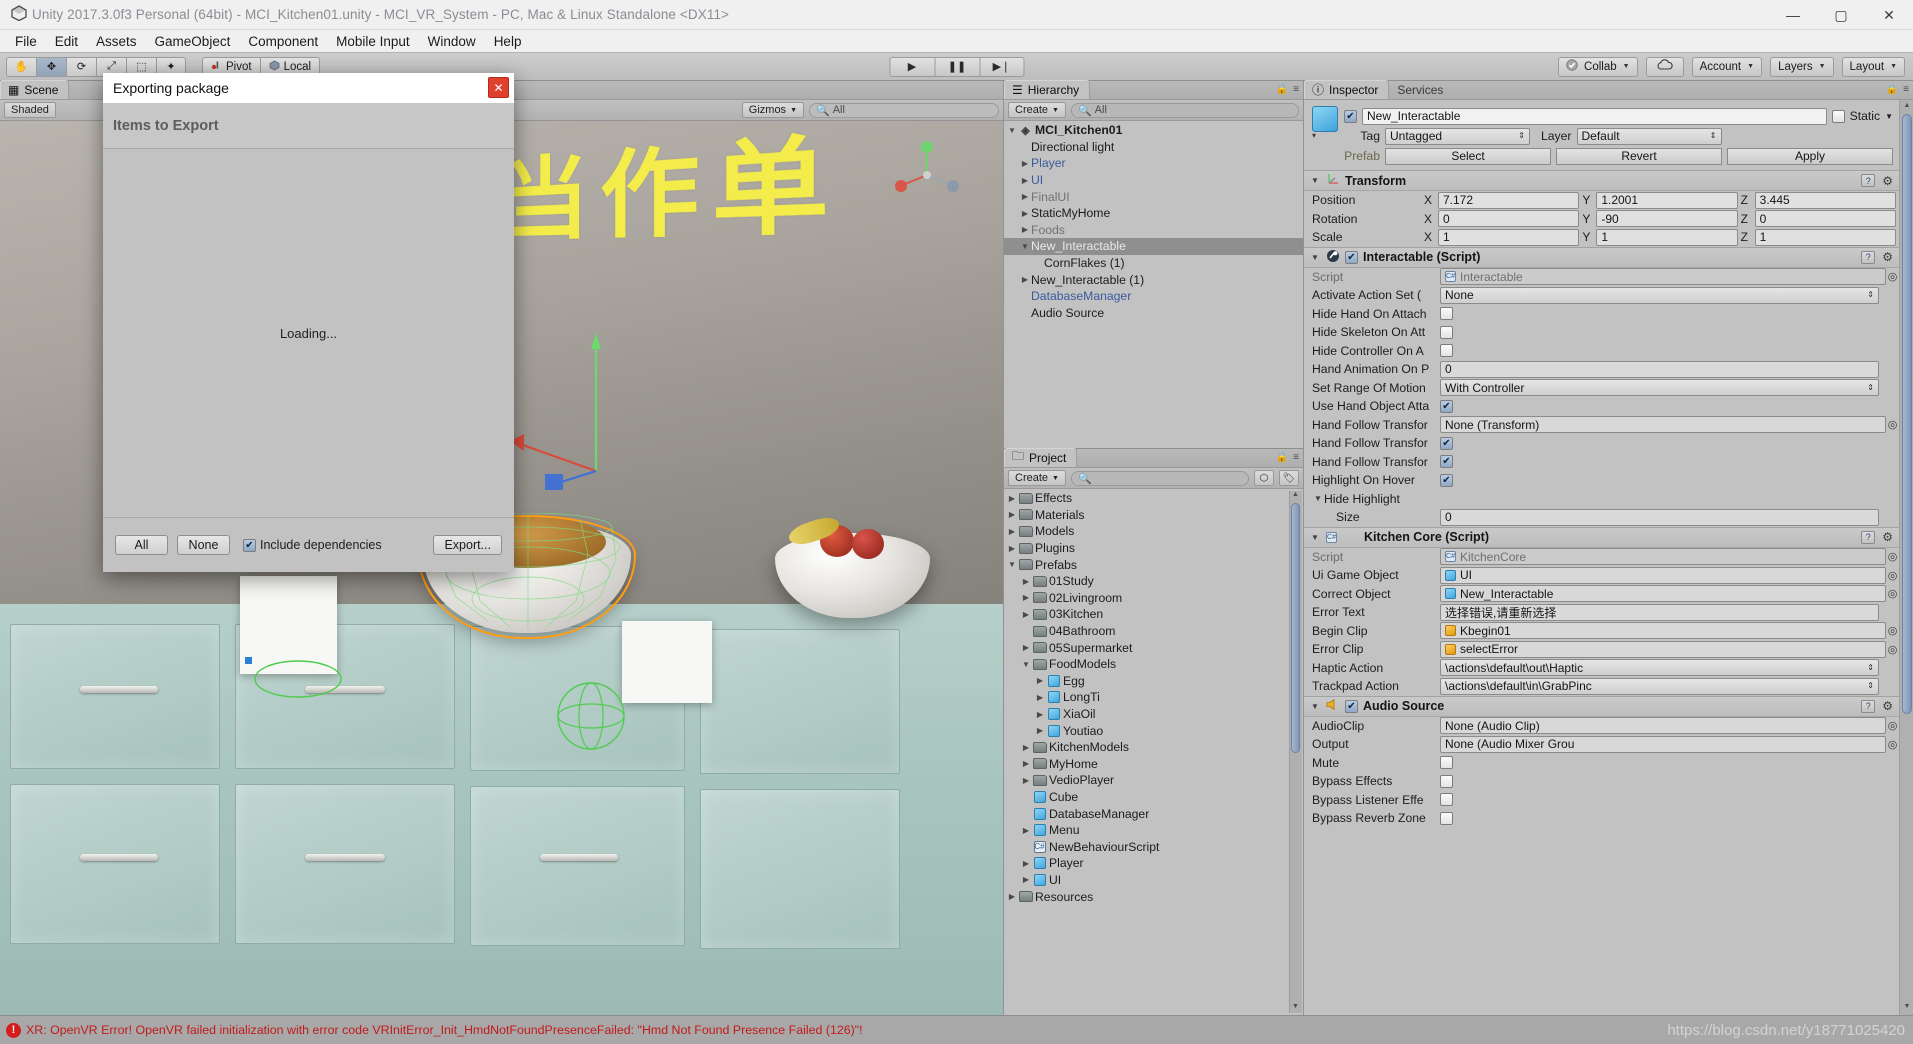  What do you see at coordinates (1037, 478) in the screenshot?
I see `project-create-button: Create ▼` at bounding box center [1037, 478].